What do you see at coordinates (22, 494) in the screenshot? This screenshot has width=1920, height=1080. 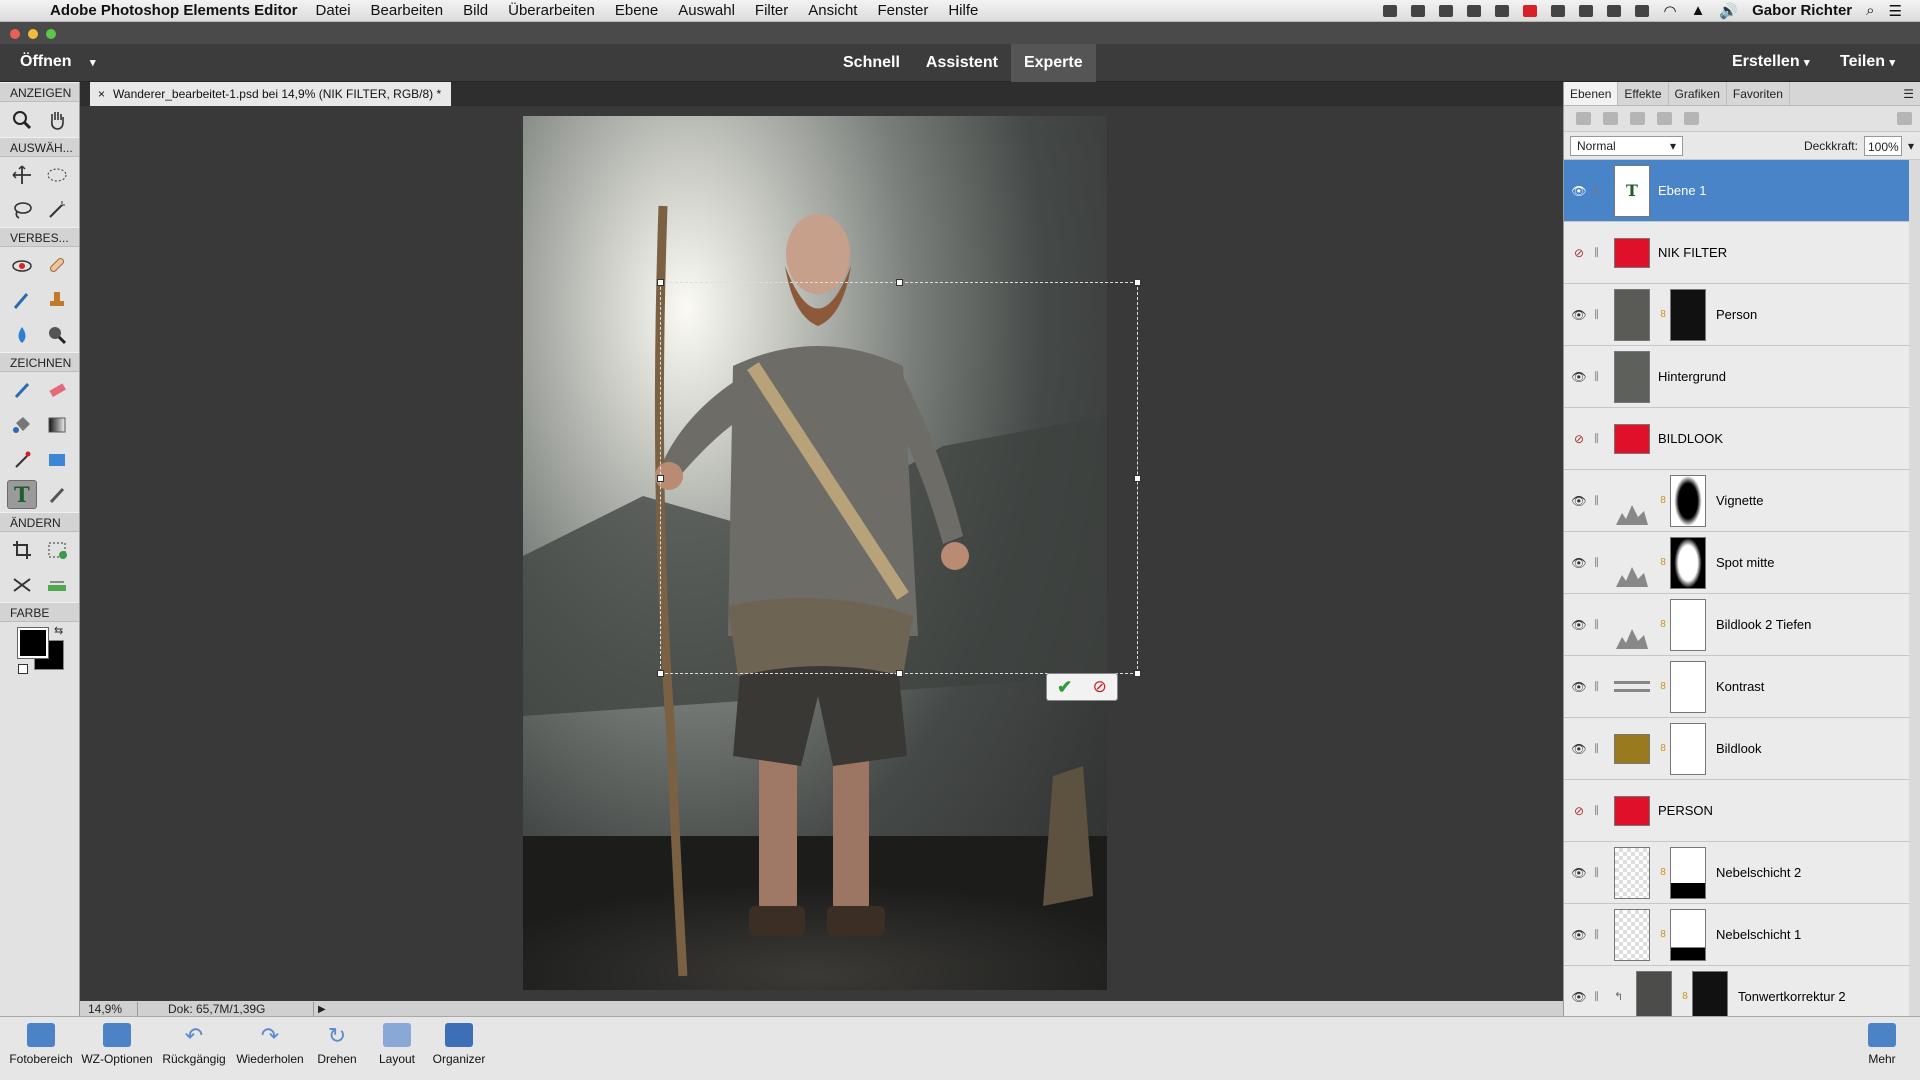 I see `type-tool-icon: T` at bounding box center [22, 494].